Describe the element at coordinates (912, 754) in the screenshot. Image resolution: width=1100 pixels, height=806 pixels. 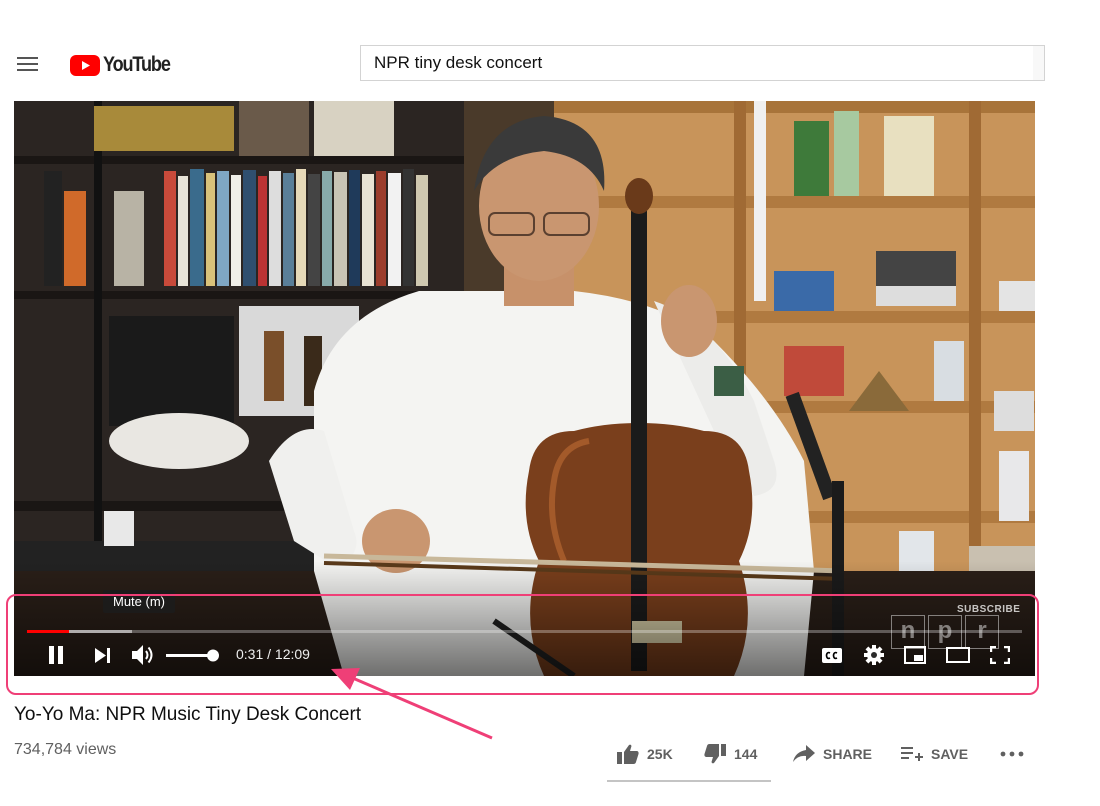
I see `add-to-playlist-icon` at that location.